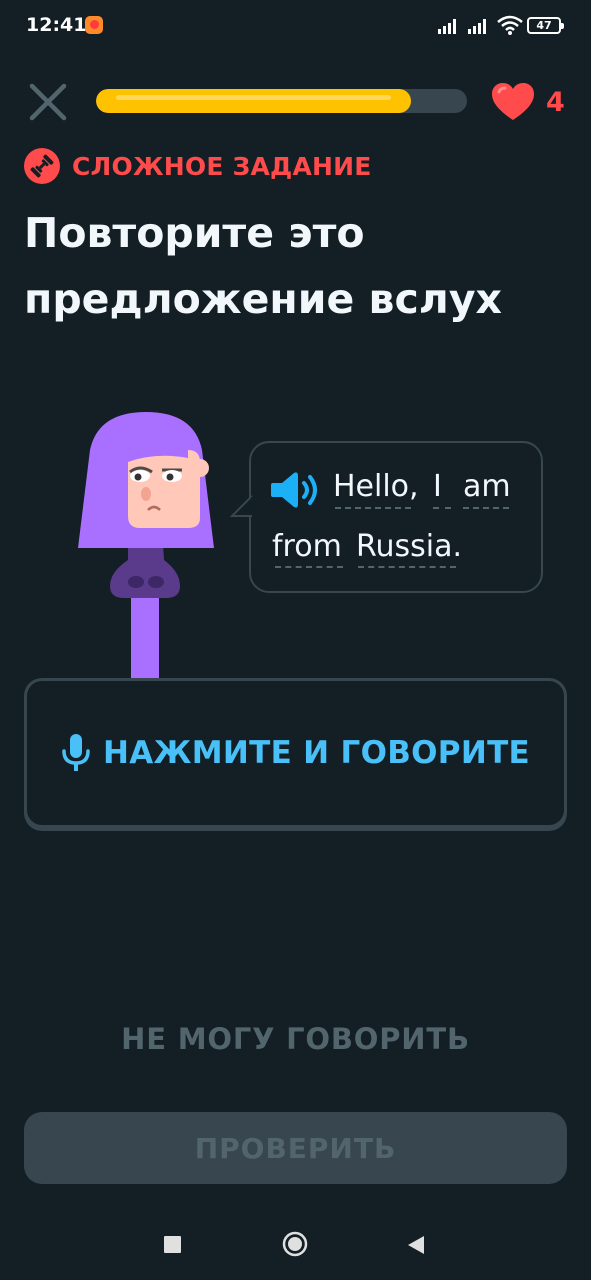  Describe the element at coordinates (555, 102) in the screenshot. I see `hearts-count: 4` at that location.